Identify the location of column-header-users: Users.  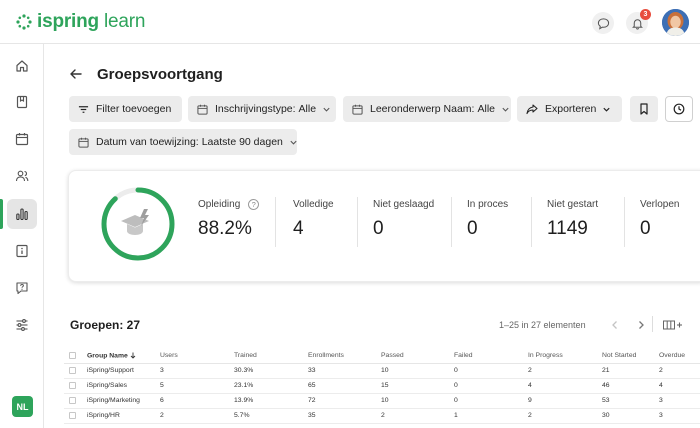
(197, 356).